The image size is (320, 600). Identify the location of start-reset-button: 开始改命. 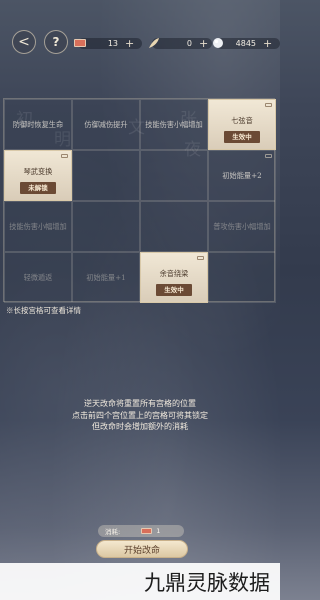
(142, 549).